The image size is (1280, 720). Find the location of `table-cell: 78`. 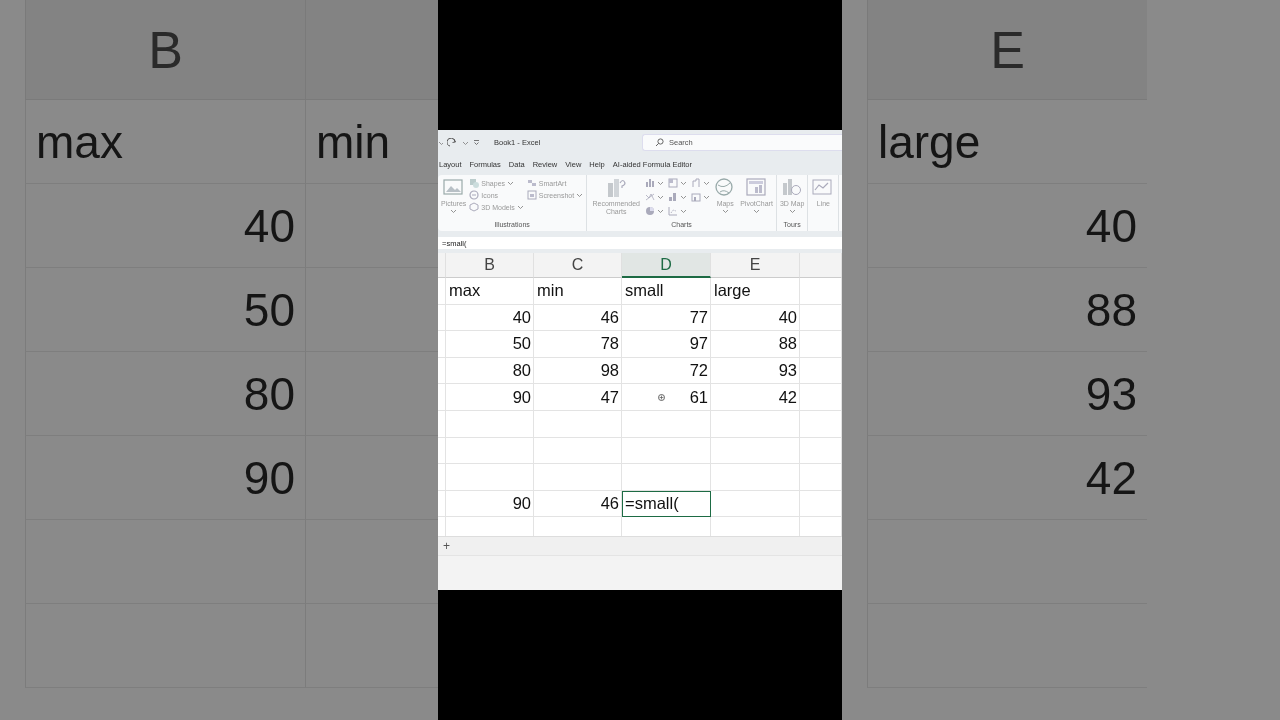

table-cell: 78 is located at coordinates (578, 344).